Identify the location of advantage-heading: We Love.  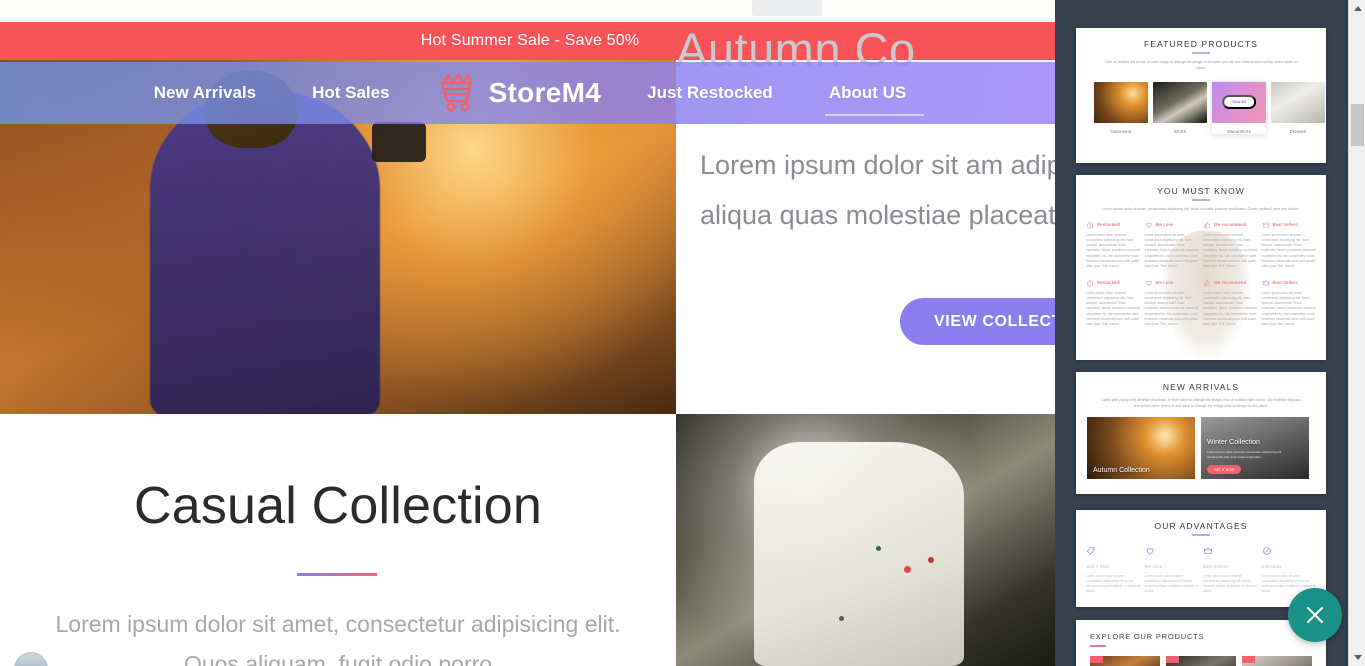
(1153, 566).